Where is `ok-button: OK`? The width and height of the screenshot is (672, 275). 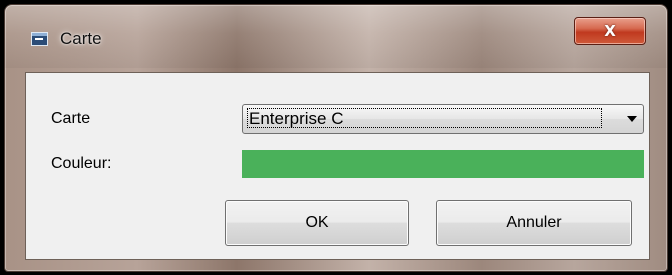
ok-button: OK is located at coordinates (317, 223).